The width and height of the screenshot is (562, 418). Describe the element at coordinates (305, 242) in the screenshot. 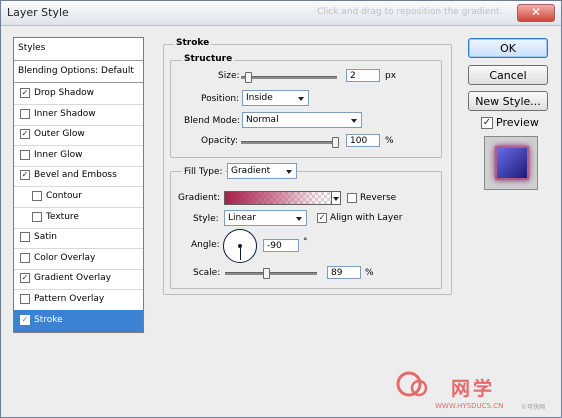

I see `angle-unit: °` at that location.